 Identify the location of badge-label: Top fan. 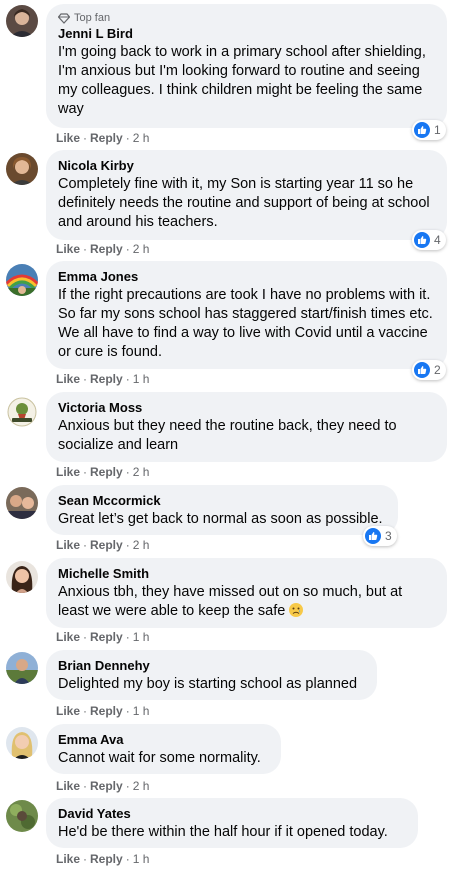
(92, 18).